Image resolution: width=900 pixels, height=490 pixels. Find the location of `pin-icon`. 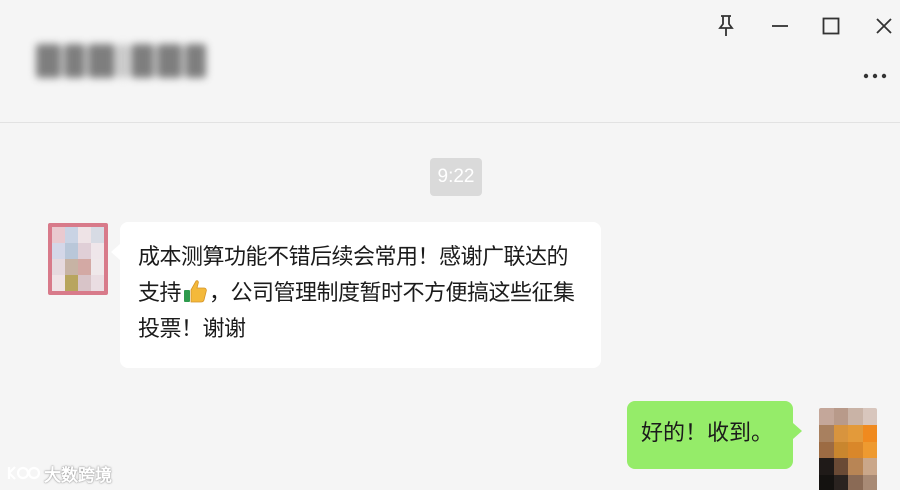

pin-icon is located at coordinates (726, 26).